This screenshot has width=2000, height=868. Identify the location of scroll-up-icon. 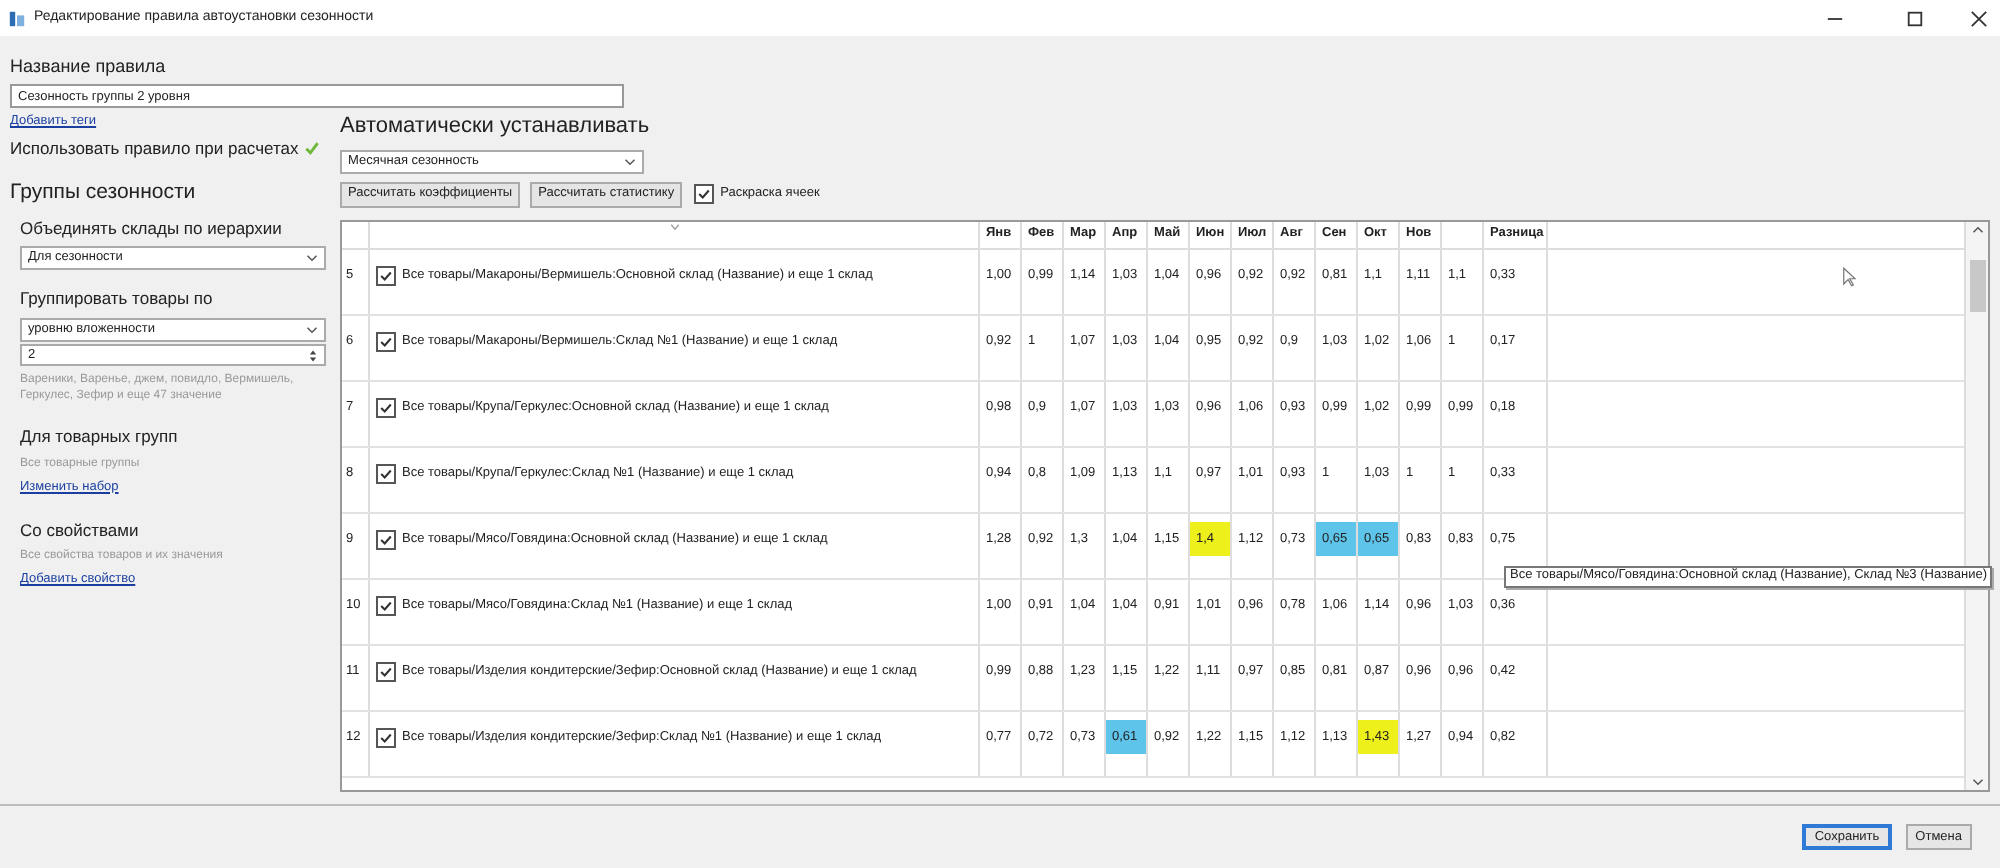
(1977, 229).